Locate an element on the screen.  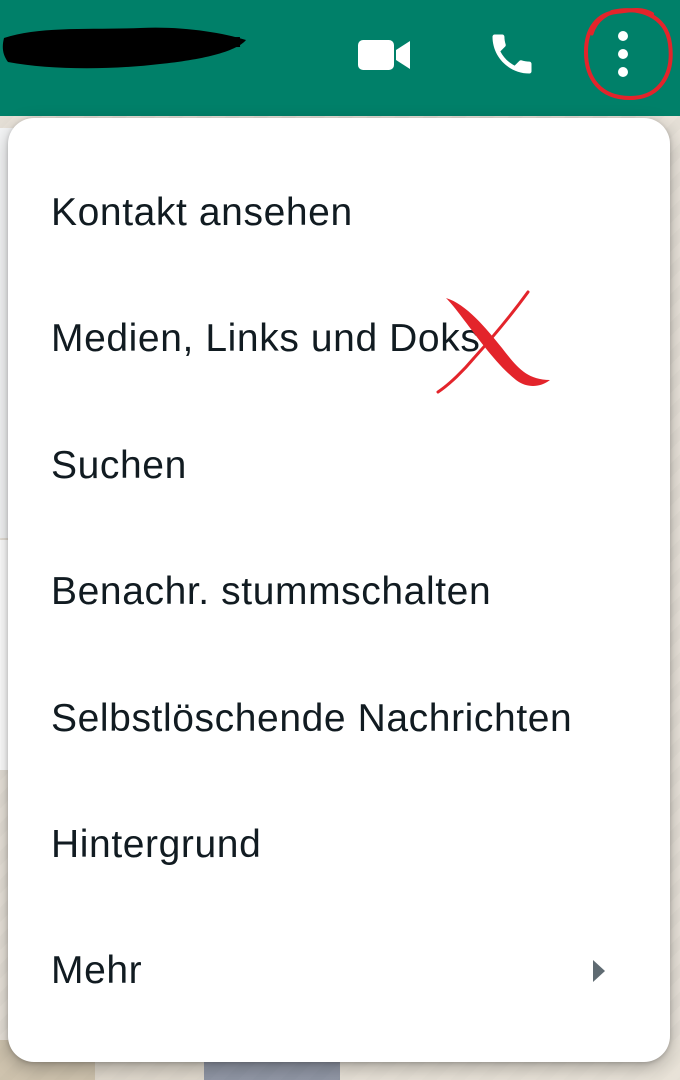
more-vert-icon is located at coordinates (623, 54).